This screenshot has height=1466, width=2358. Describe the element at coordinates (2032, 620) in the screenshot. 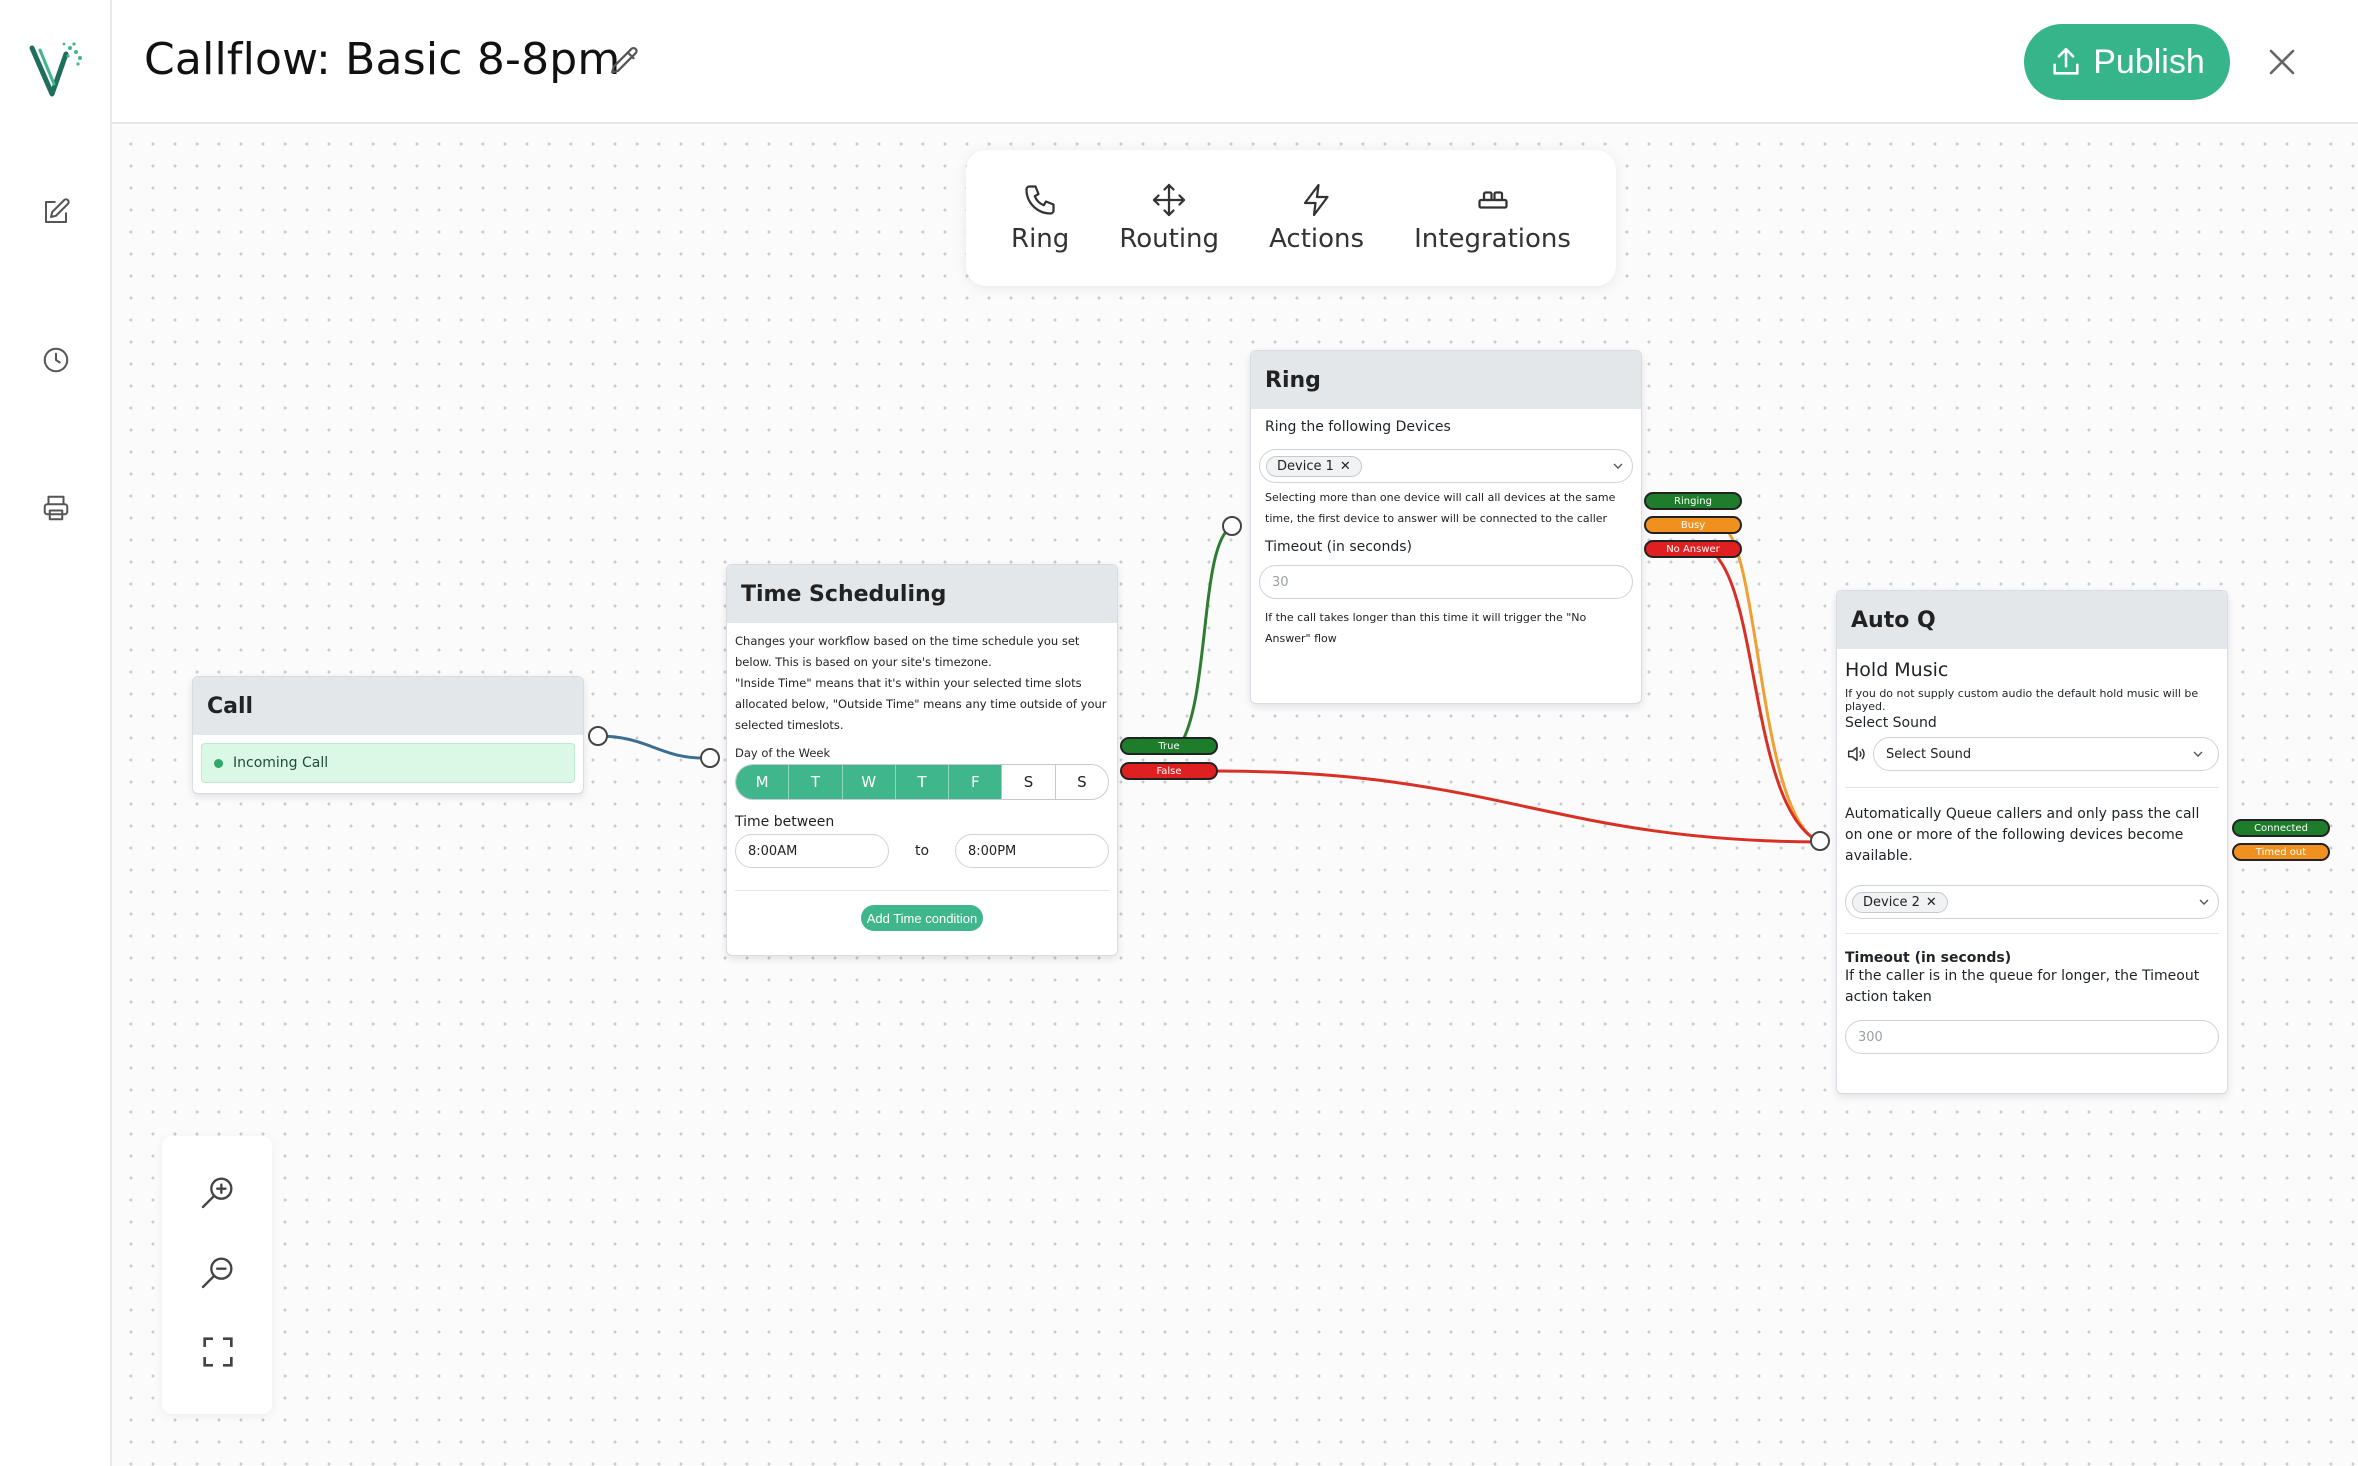

I see `node-title: Auto Q` at that location.